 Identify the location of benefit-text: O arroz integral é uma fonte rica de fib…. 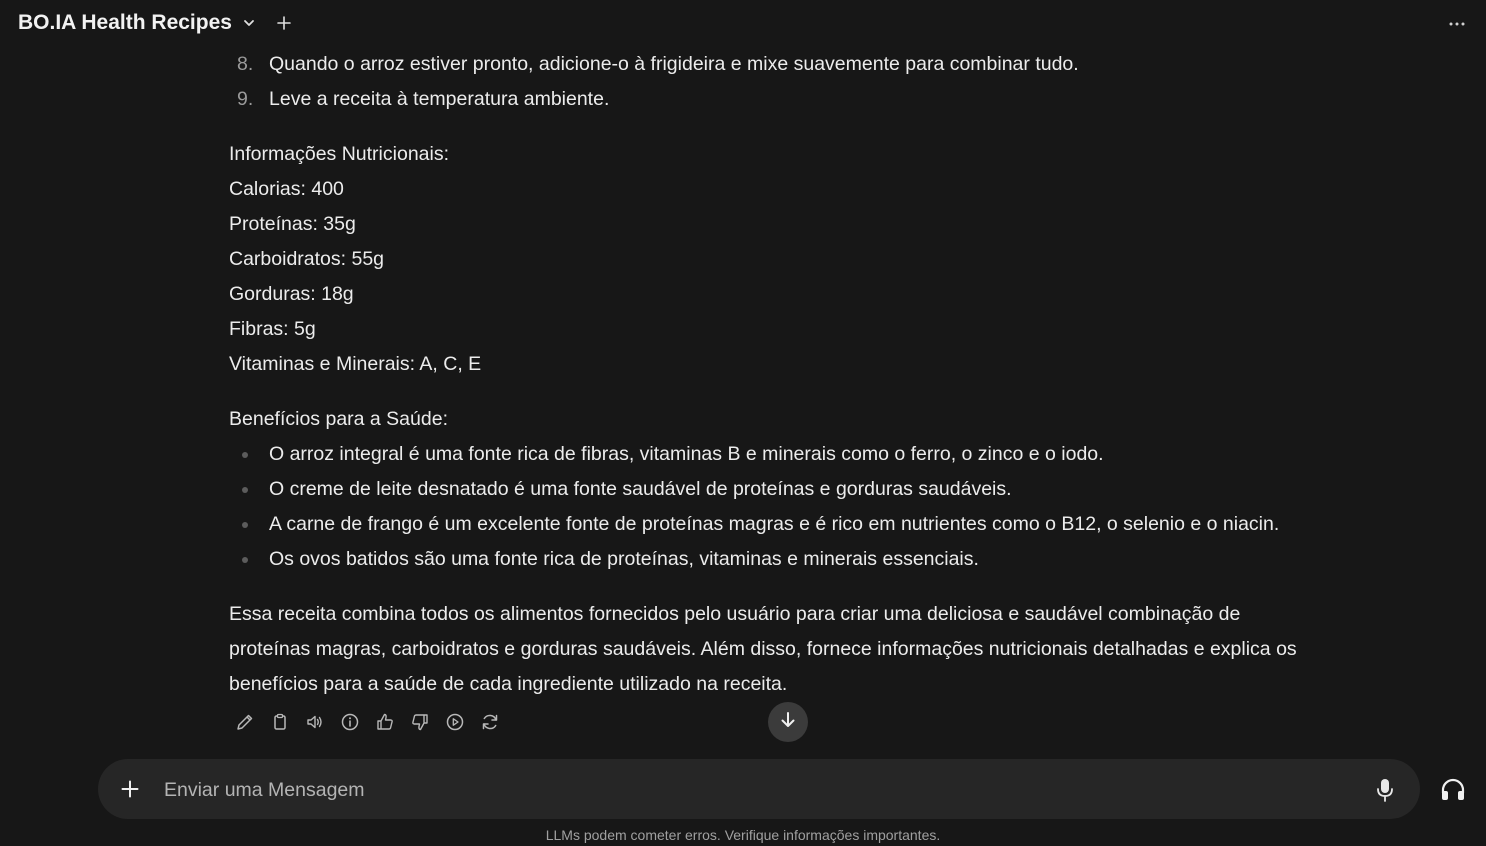
(686, 454).